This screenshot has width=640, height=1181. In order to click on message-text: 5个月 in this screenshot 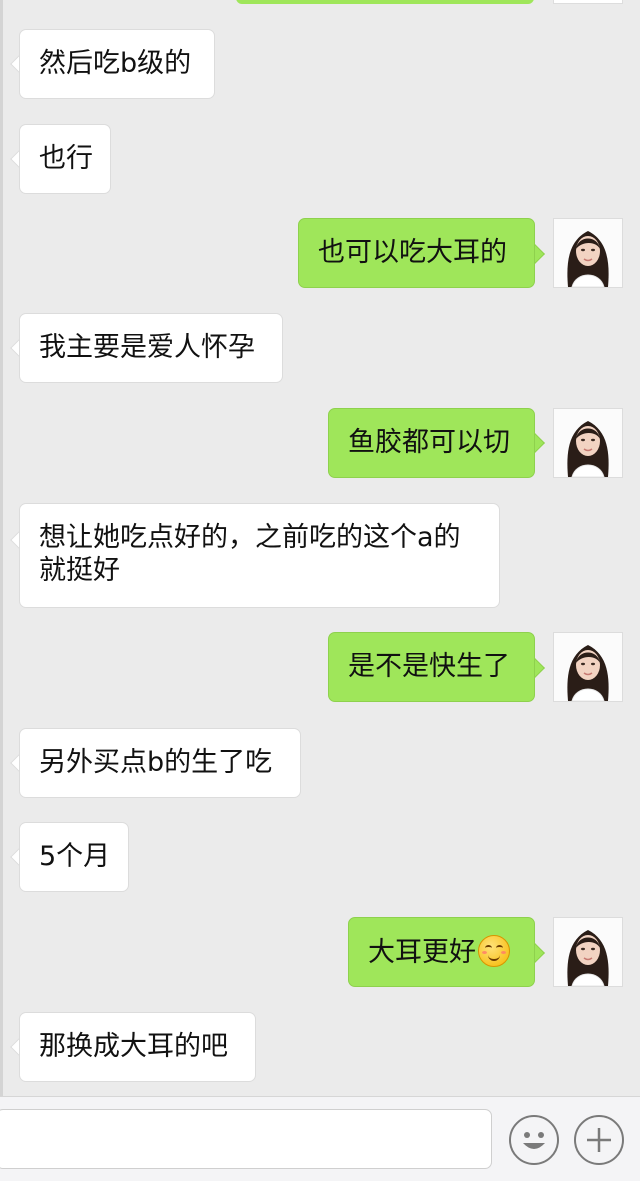, I will do `click(75, 856)`.